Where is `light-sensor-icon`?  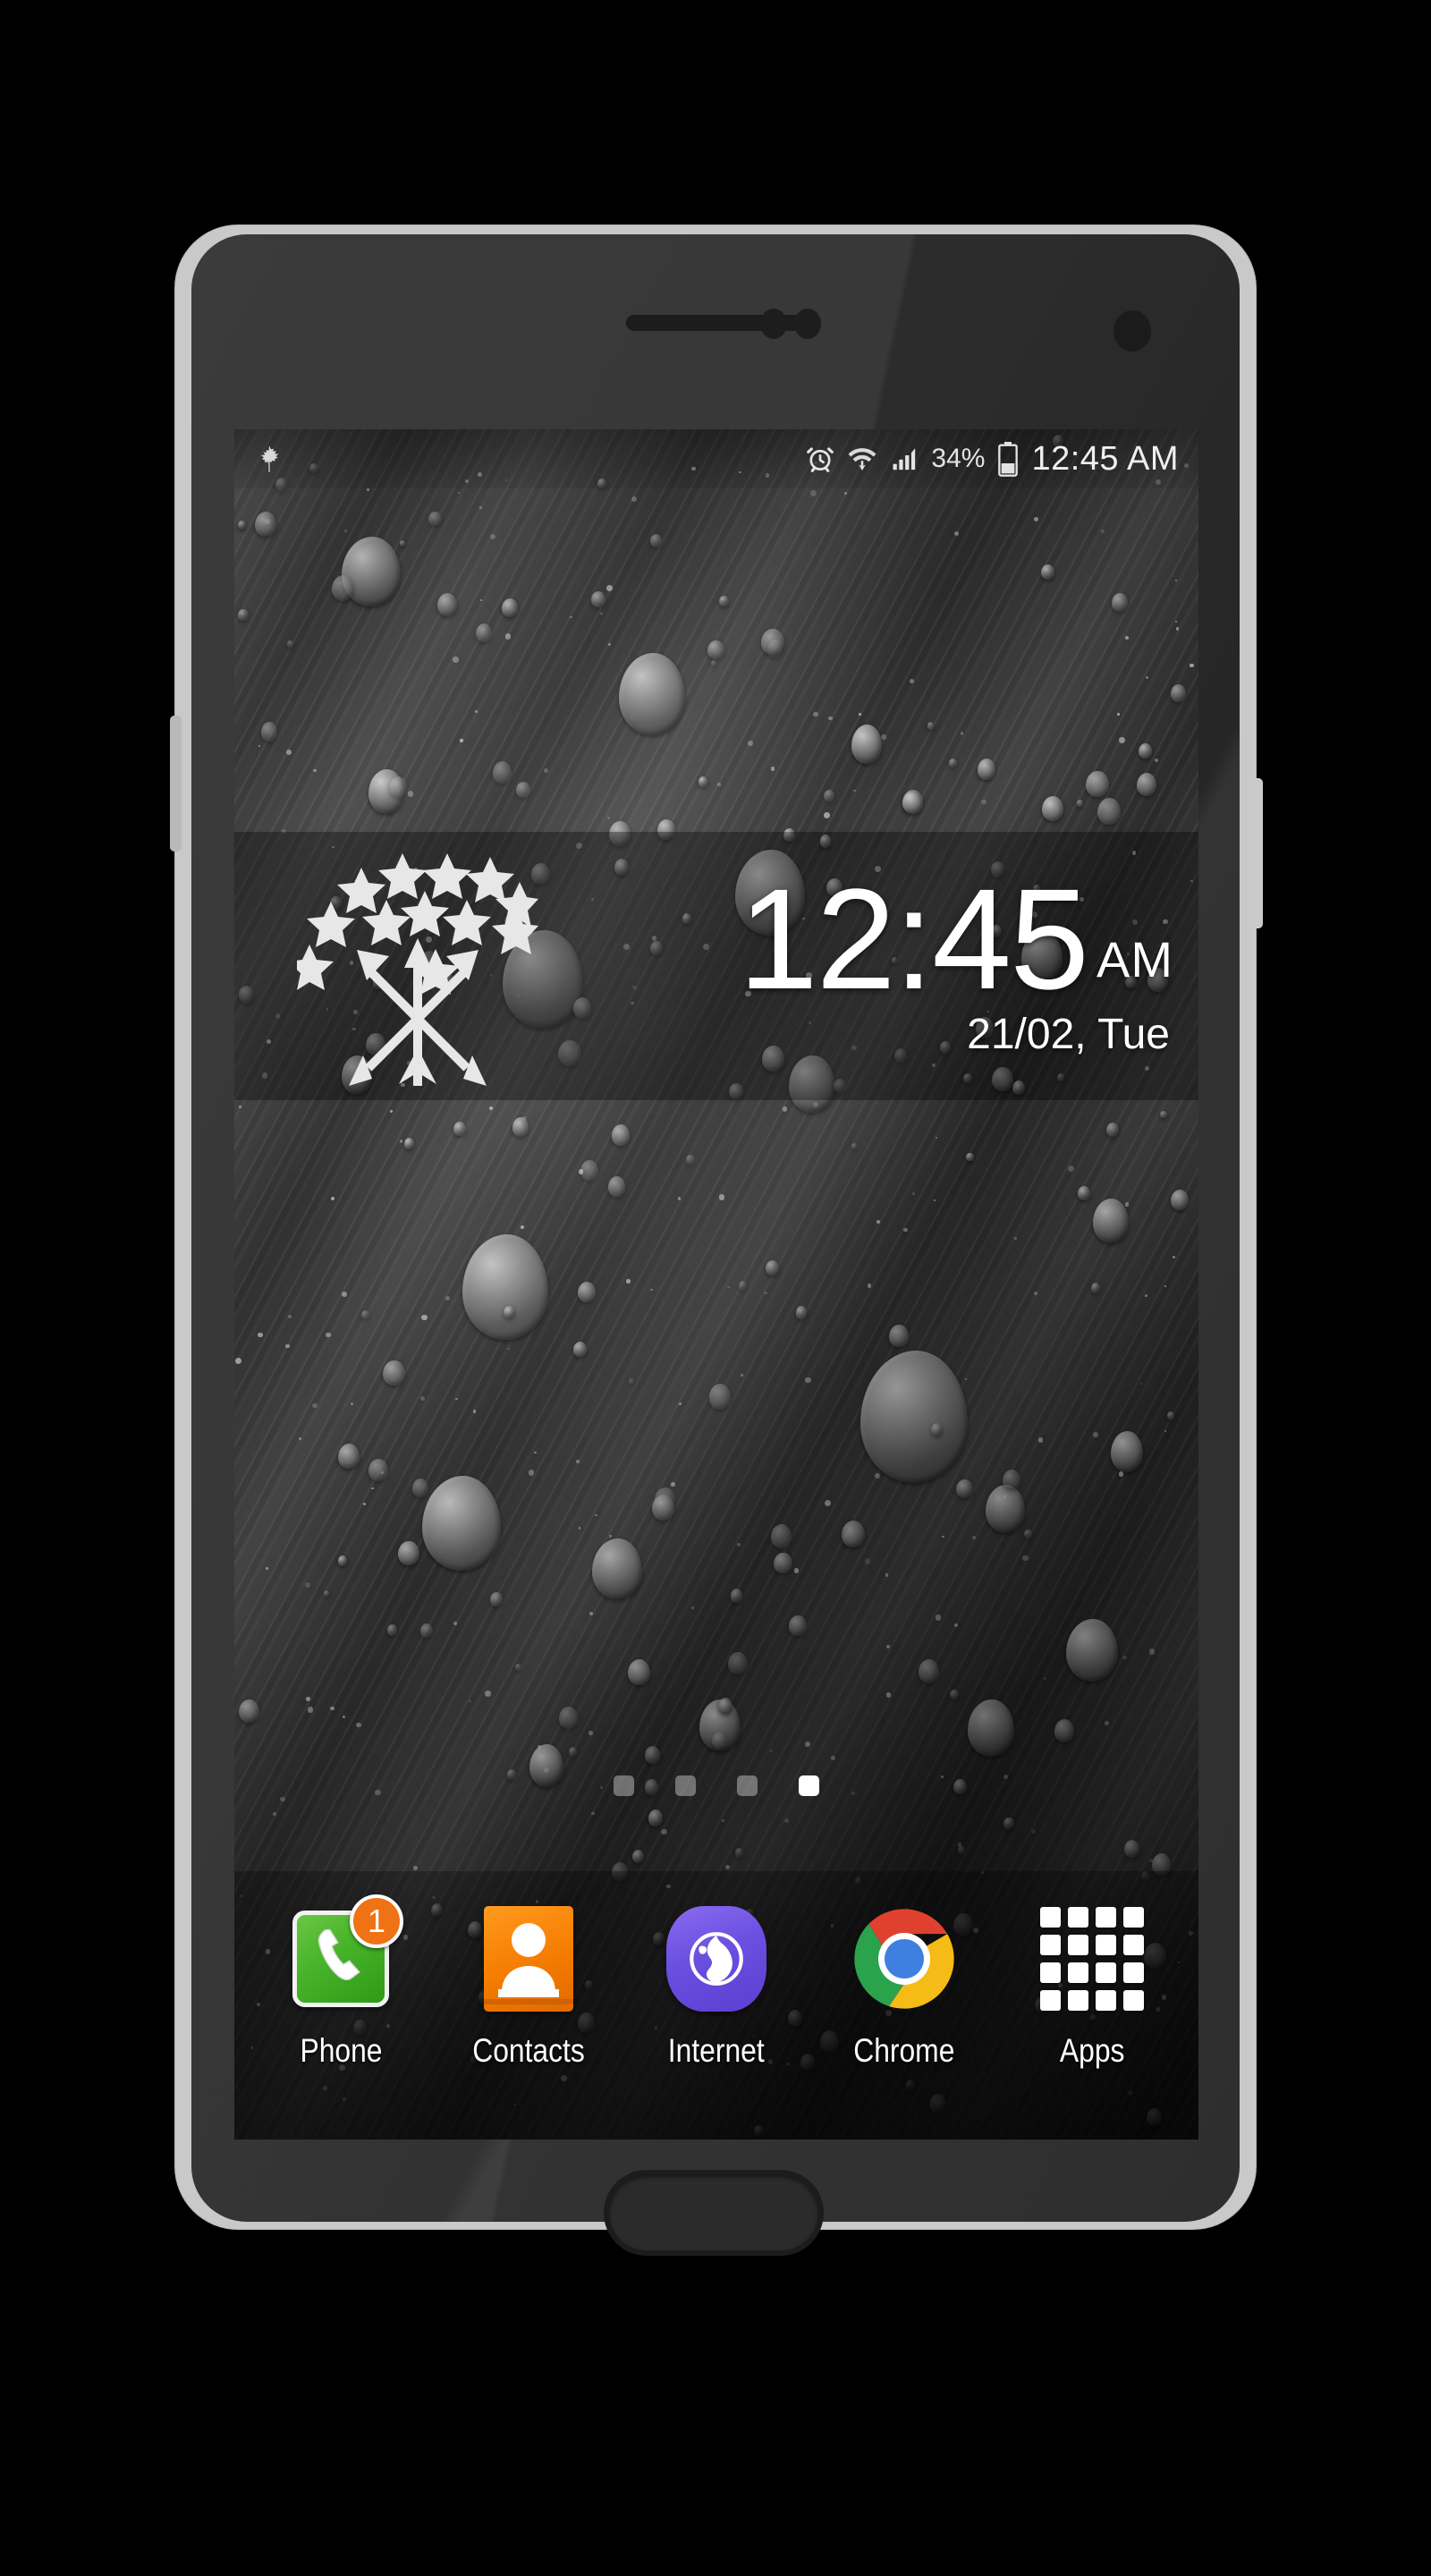 light-sensor-icon is located at coordinates (808, 324).